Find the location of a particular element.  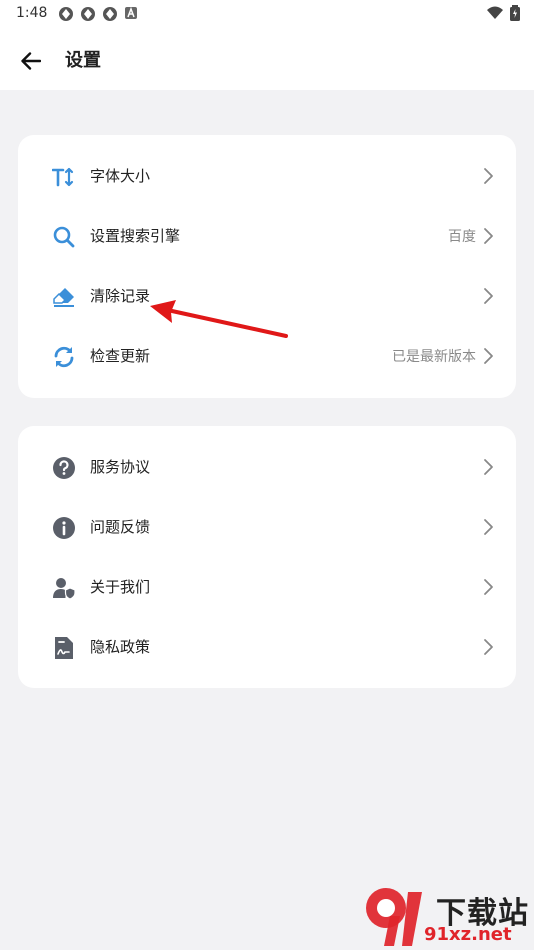

row-label: 字体大小 is located at coordinates (120, 176).